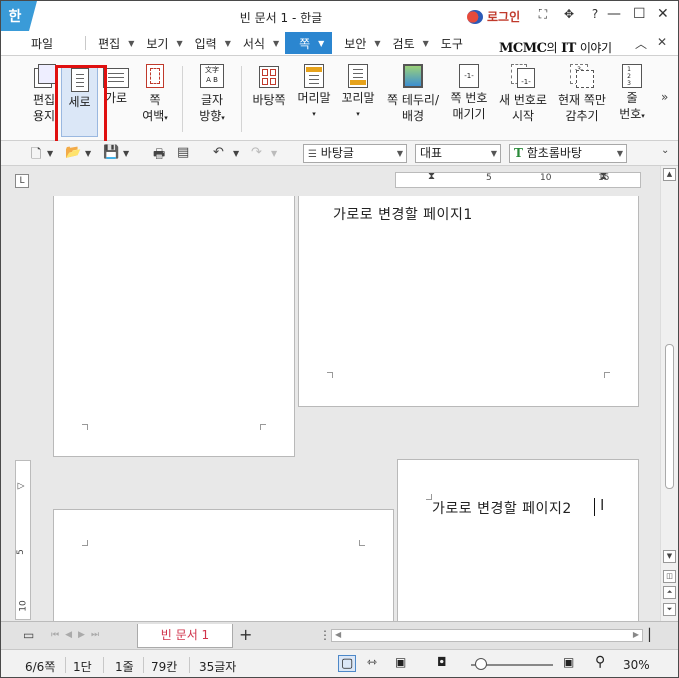 Image resolution: width=679 pixels, height=678 pixels. Describe the element at coordinates (669, 416) in the screenshot. I see `scroll-thumb` at that location.